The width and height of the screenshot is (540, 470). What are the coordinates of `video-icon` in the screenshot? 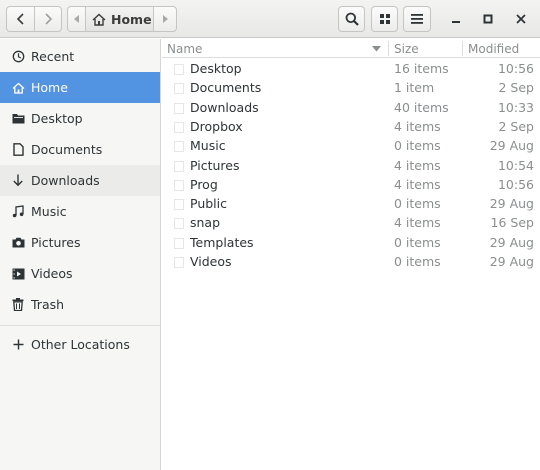 It's located at (18, 274).